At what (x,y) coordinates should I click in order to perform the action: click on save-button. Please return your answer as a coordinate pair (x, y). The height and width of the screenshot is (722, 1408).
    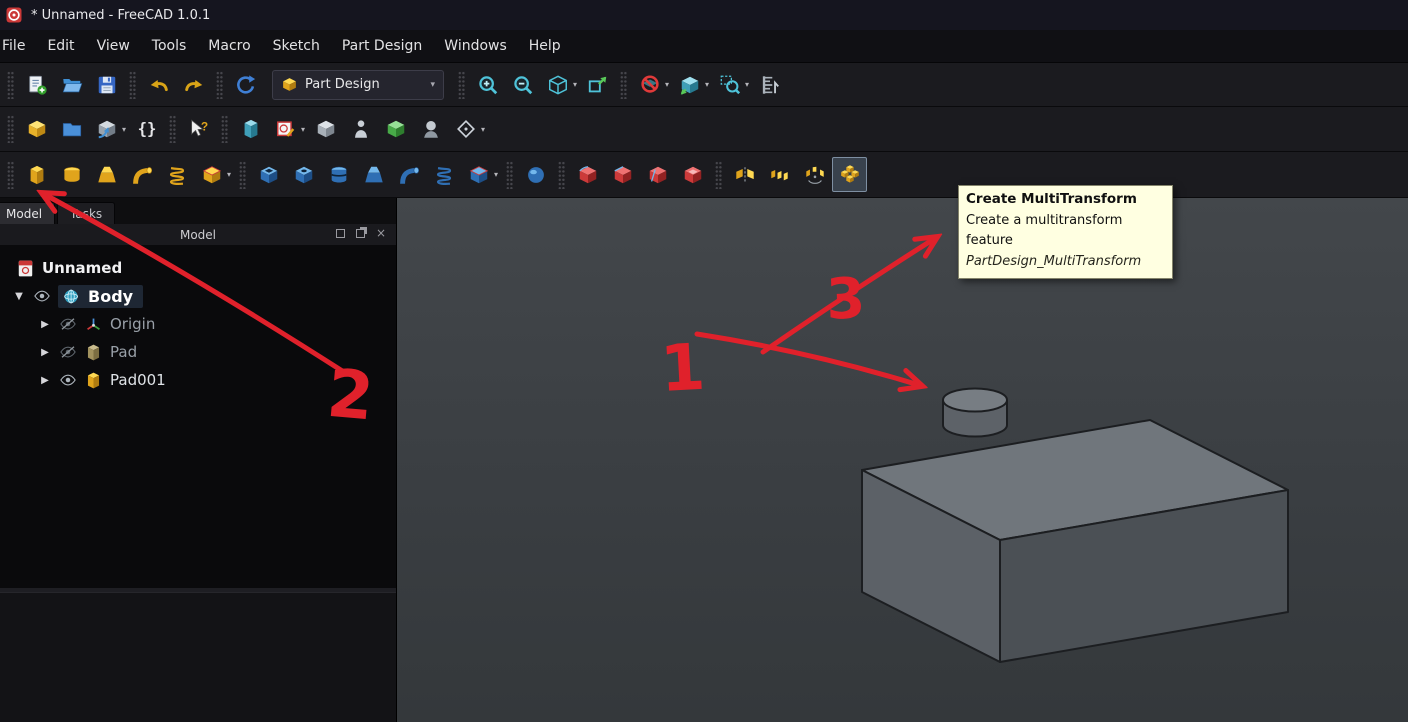
    Looking at the image, I should click on (106, 84).